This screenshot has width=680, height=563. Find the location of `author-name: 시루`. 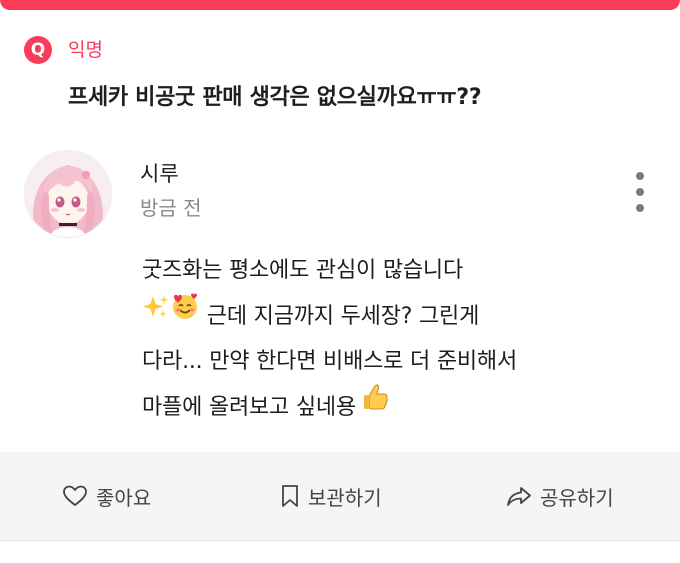

author-name: 시루 is located at coordinates (159, 174).